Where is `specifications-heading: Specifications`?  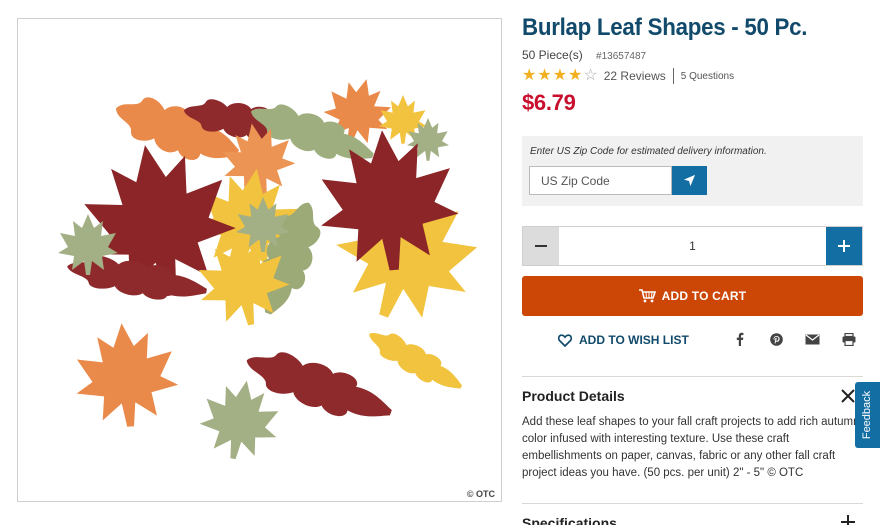 specifications-heading: Specifications is located at coordinates (569, 520).